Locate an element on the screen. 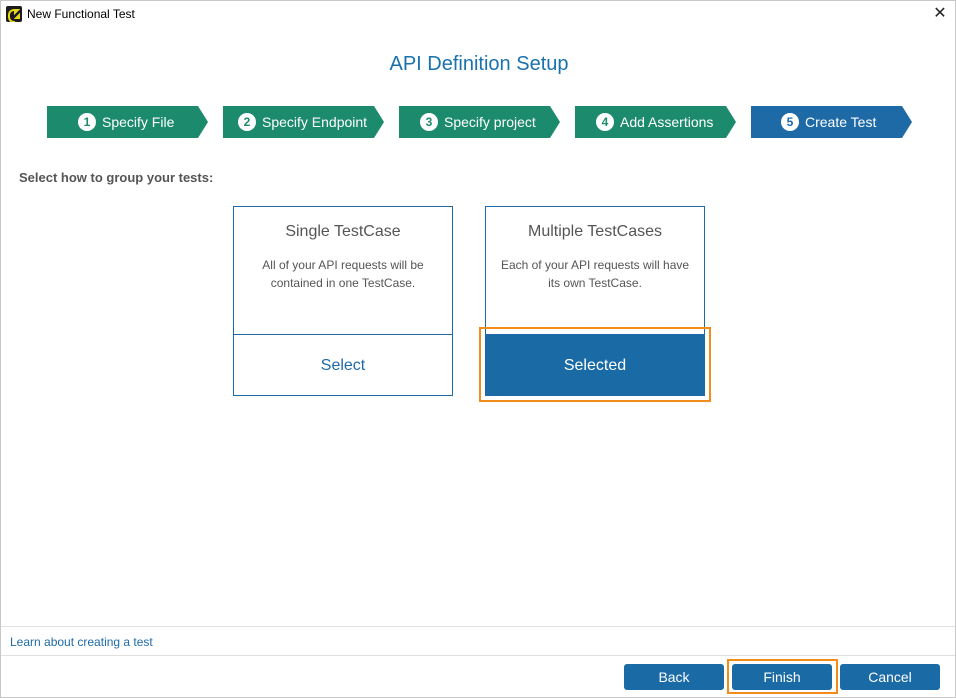 This screenshot has height=698, width=956. step-label: Specify File is located at coordinates (138, 122).